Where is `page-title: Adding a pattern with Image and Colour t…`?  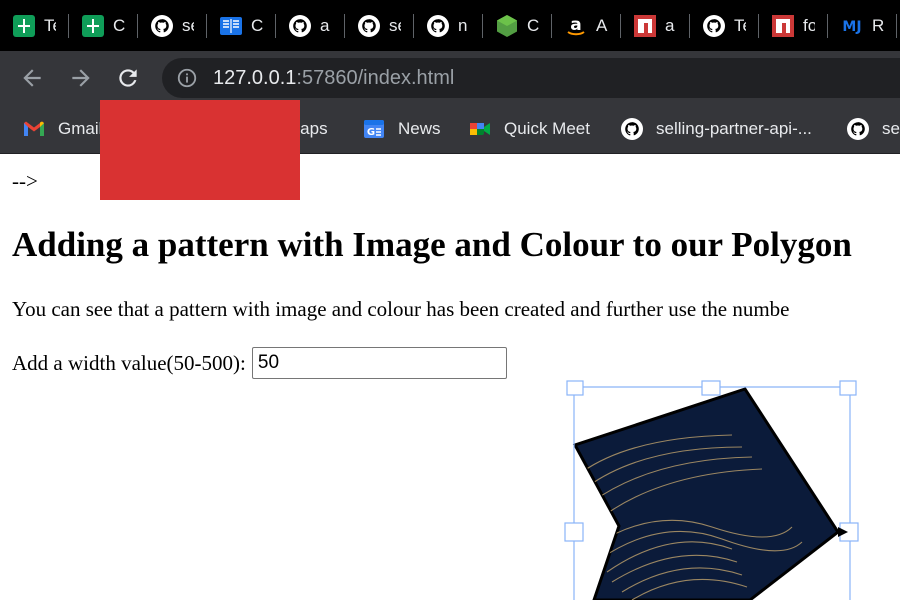
page-title: Adding a pattern with Image and Colour t… is located at coordinates (432, 244).